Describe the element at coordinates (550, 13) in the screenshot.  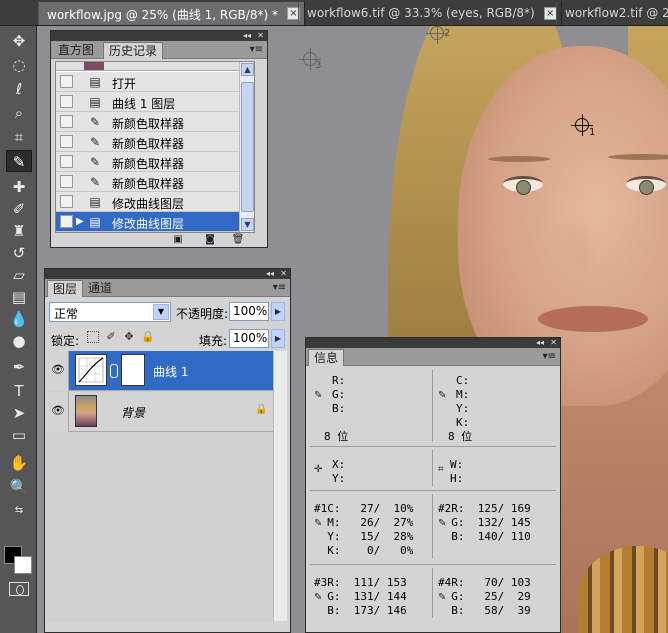
I see `close-icon: ×` at that location.